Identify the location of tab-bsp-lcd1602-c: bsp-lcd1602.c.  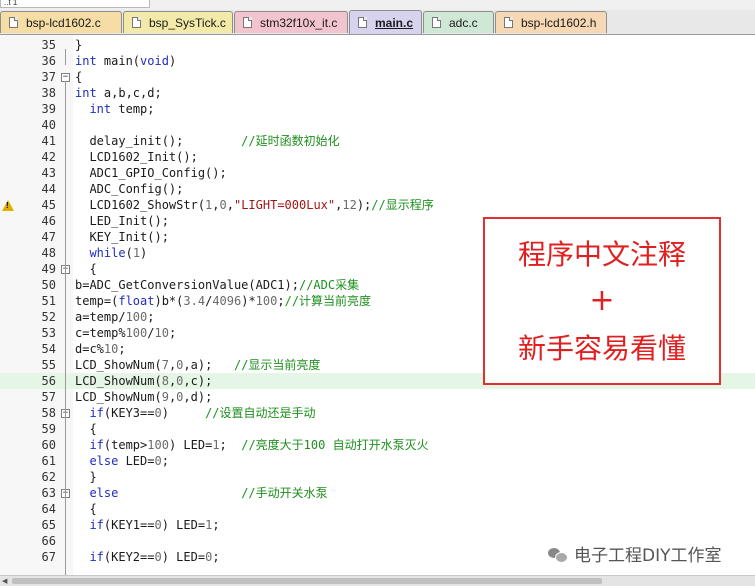
(61, 22).